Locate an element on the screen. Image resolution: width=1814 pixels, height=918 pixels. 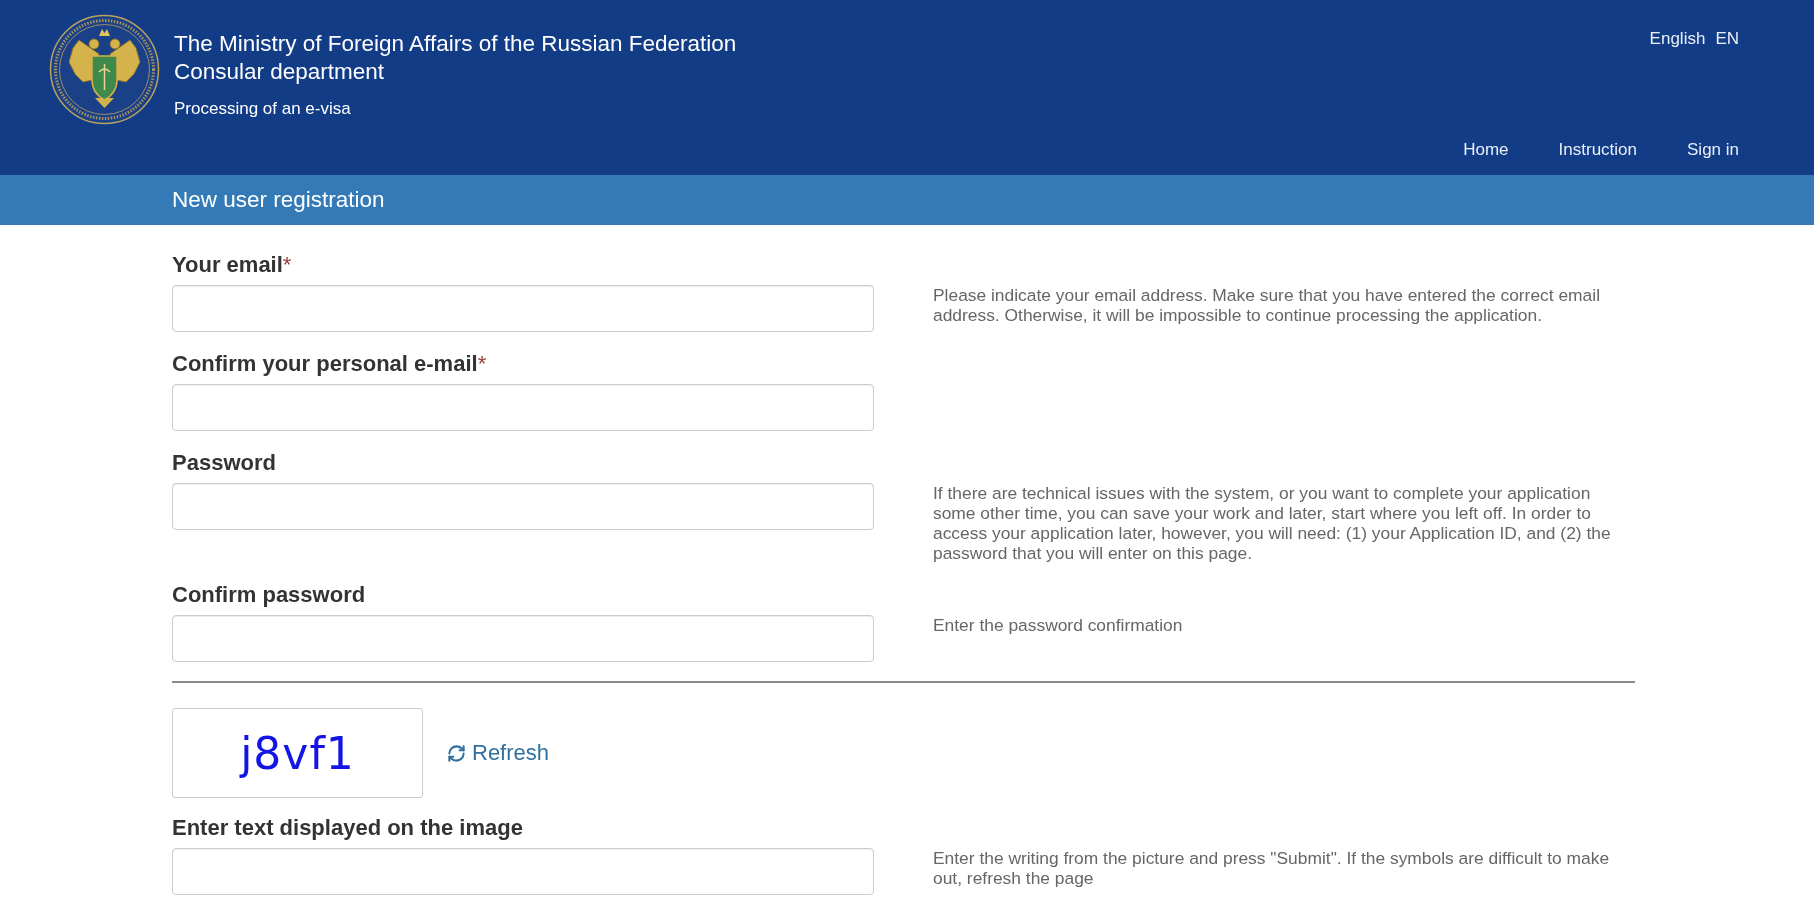
field-label: Your email* is located at coordinates (232, 265).